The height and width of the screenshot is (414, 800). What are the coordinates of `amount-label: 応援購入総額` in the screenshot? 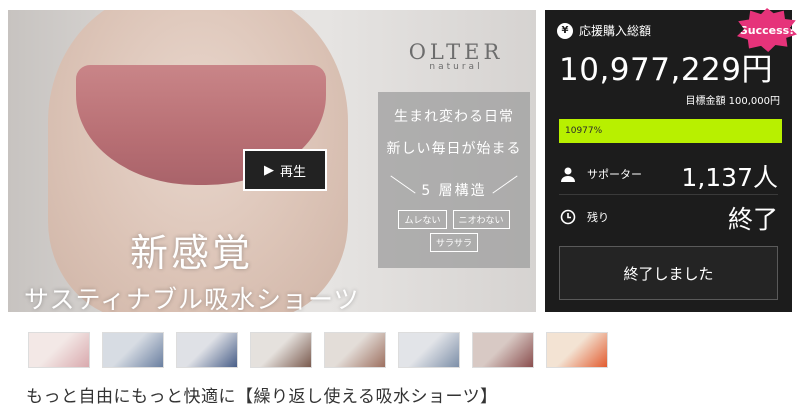 It's located at (615, 31).